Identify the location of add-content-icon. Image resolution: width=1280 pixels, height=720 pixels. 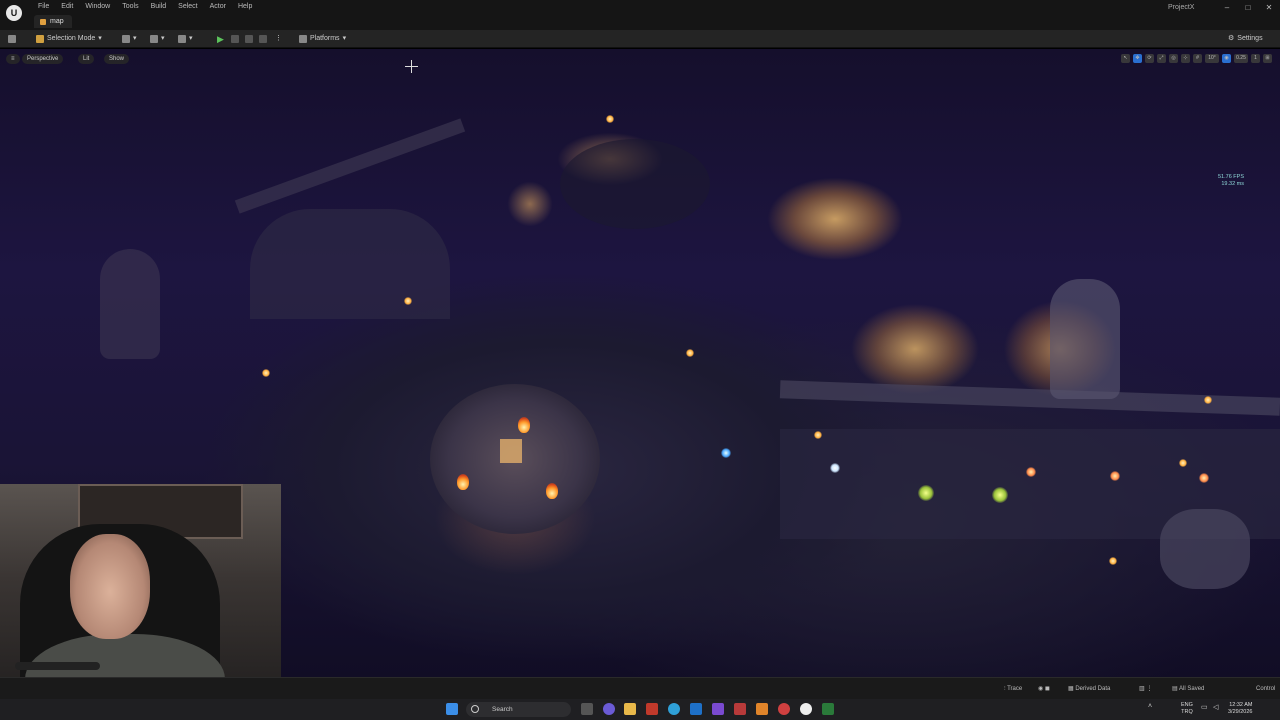
(126, 39).